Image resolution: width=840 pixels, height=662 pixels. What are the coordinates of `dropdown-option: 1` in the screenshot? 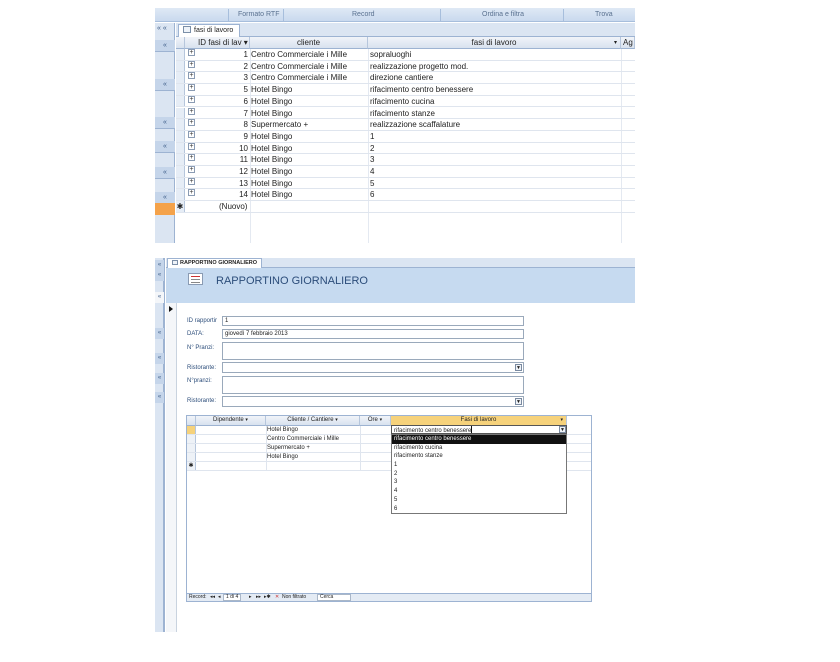 It's located at (479, 465).